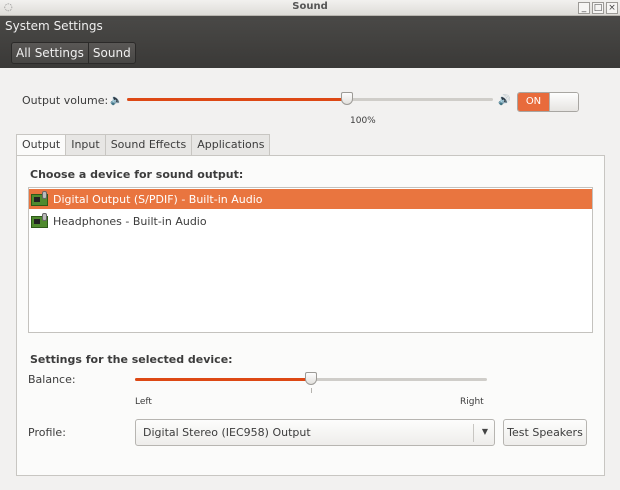  What do you see at coordinates (85, 144) in the screenshot?
I see `tab-input: Input` at bounding box center [85, 144].